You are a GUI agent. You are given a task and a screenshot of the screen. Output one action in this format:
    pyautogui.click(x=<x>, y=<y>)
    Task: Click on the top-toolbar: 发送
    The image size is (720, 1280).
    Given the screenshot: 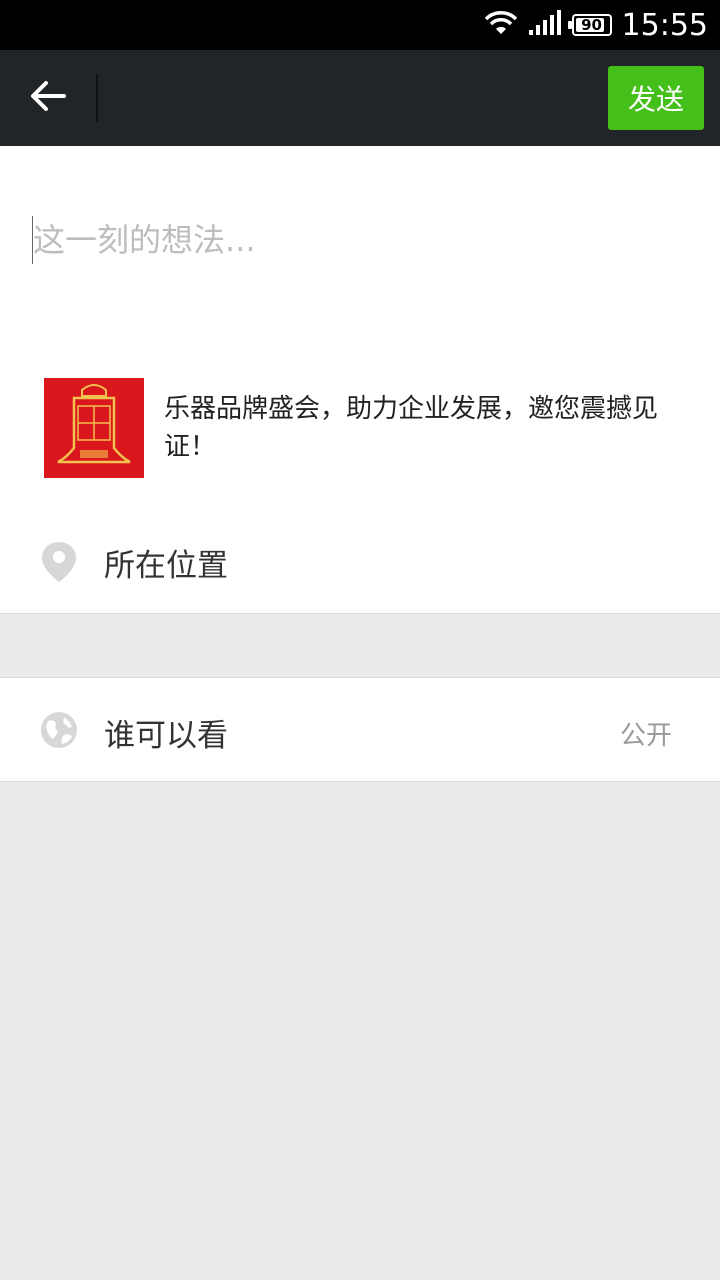 What is the action you would take?
    pyautogui.click(x=360, y=98)
    